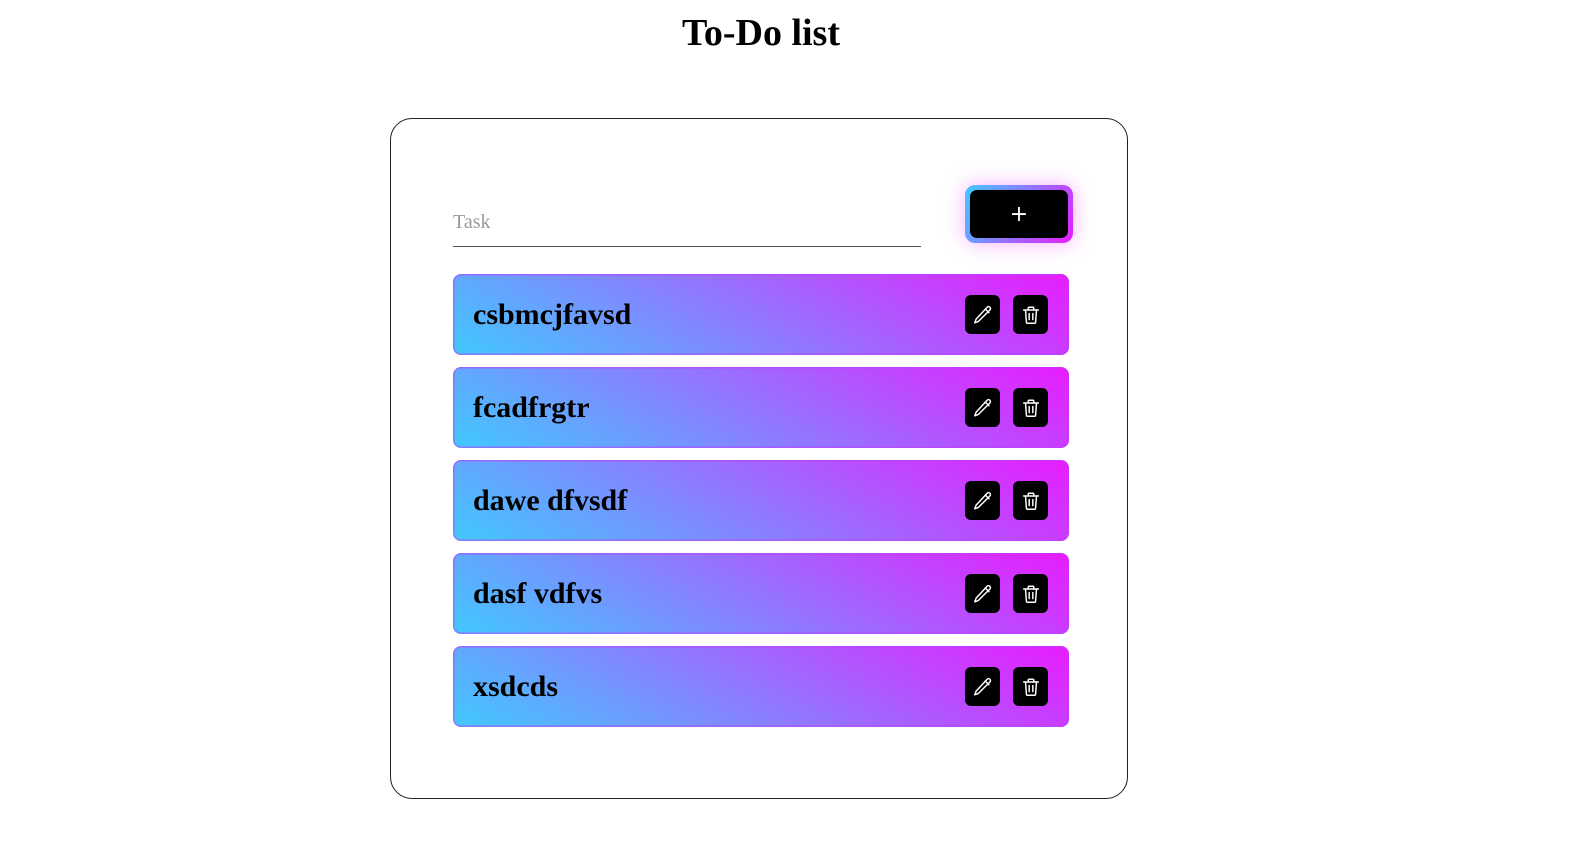 The width and height of the screenshot is (1587, 847). What do you see at coordinates (761, 686) in the screenshot?
I see `task-item: xsdcds` at bounding box center [761, 686].